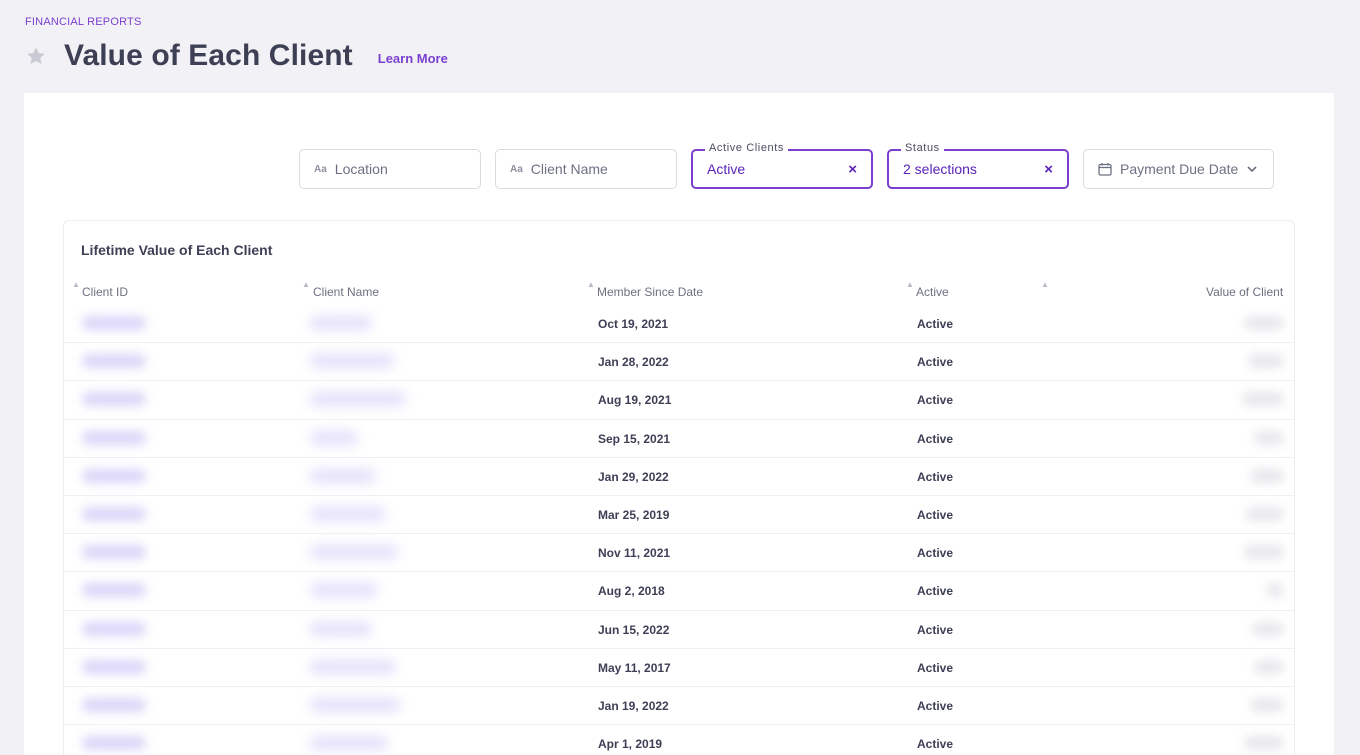  I want to click on table-row: Oct 19, 2021 Active, so click(679, 324).